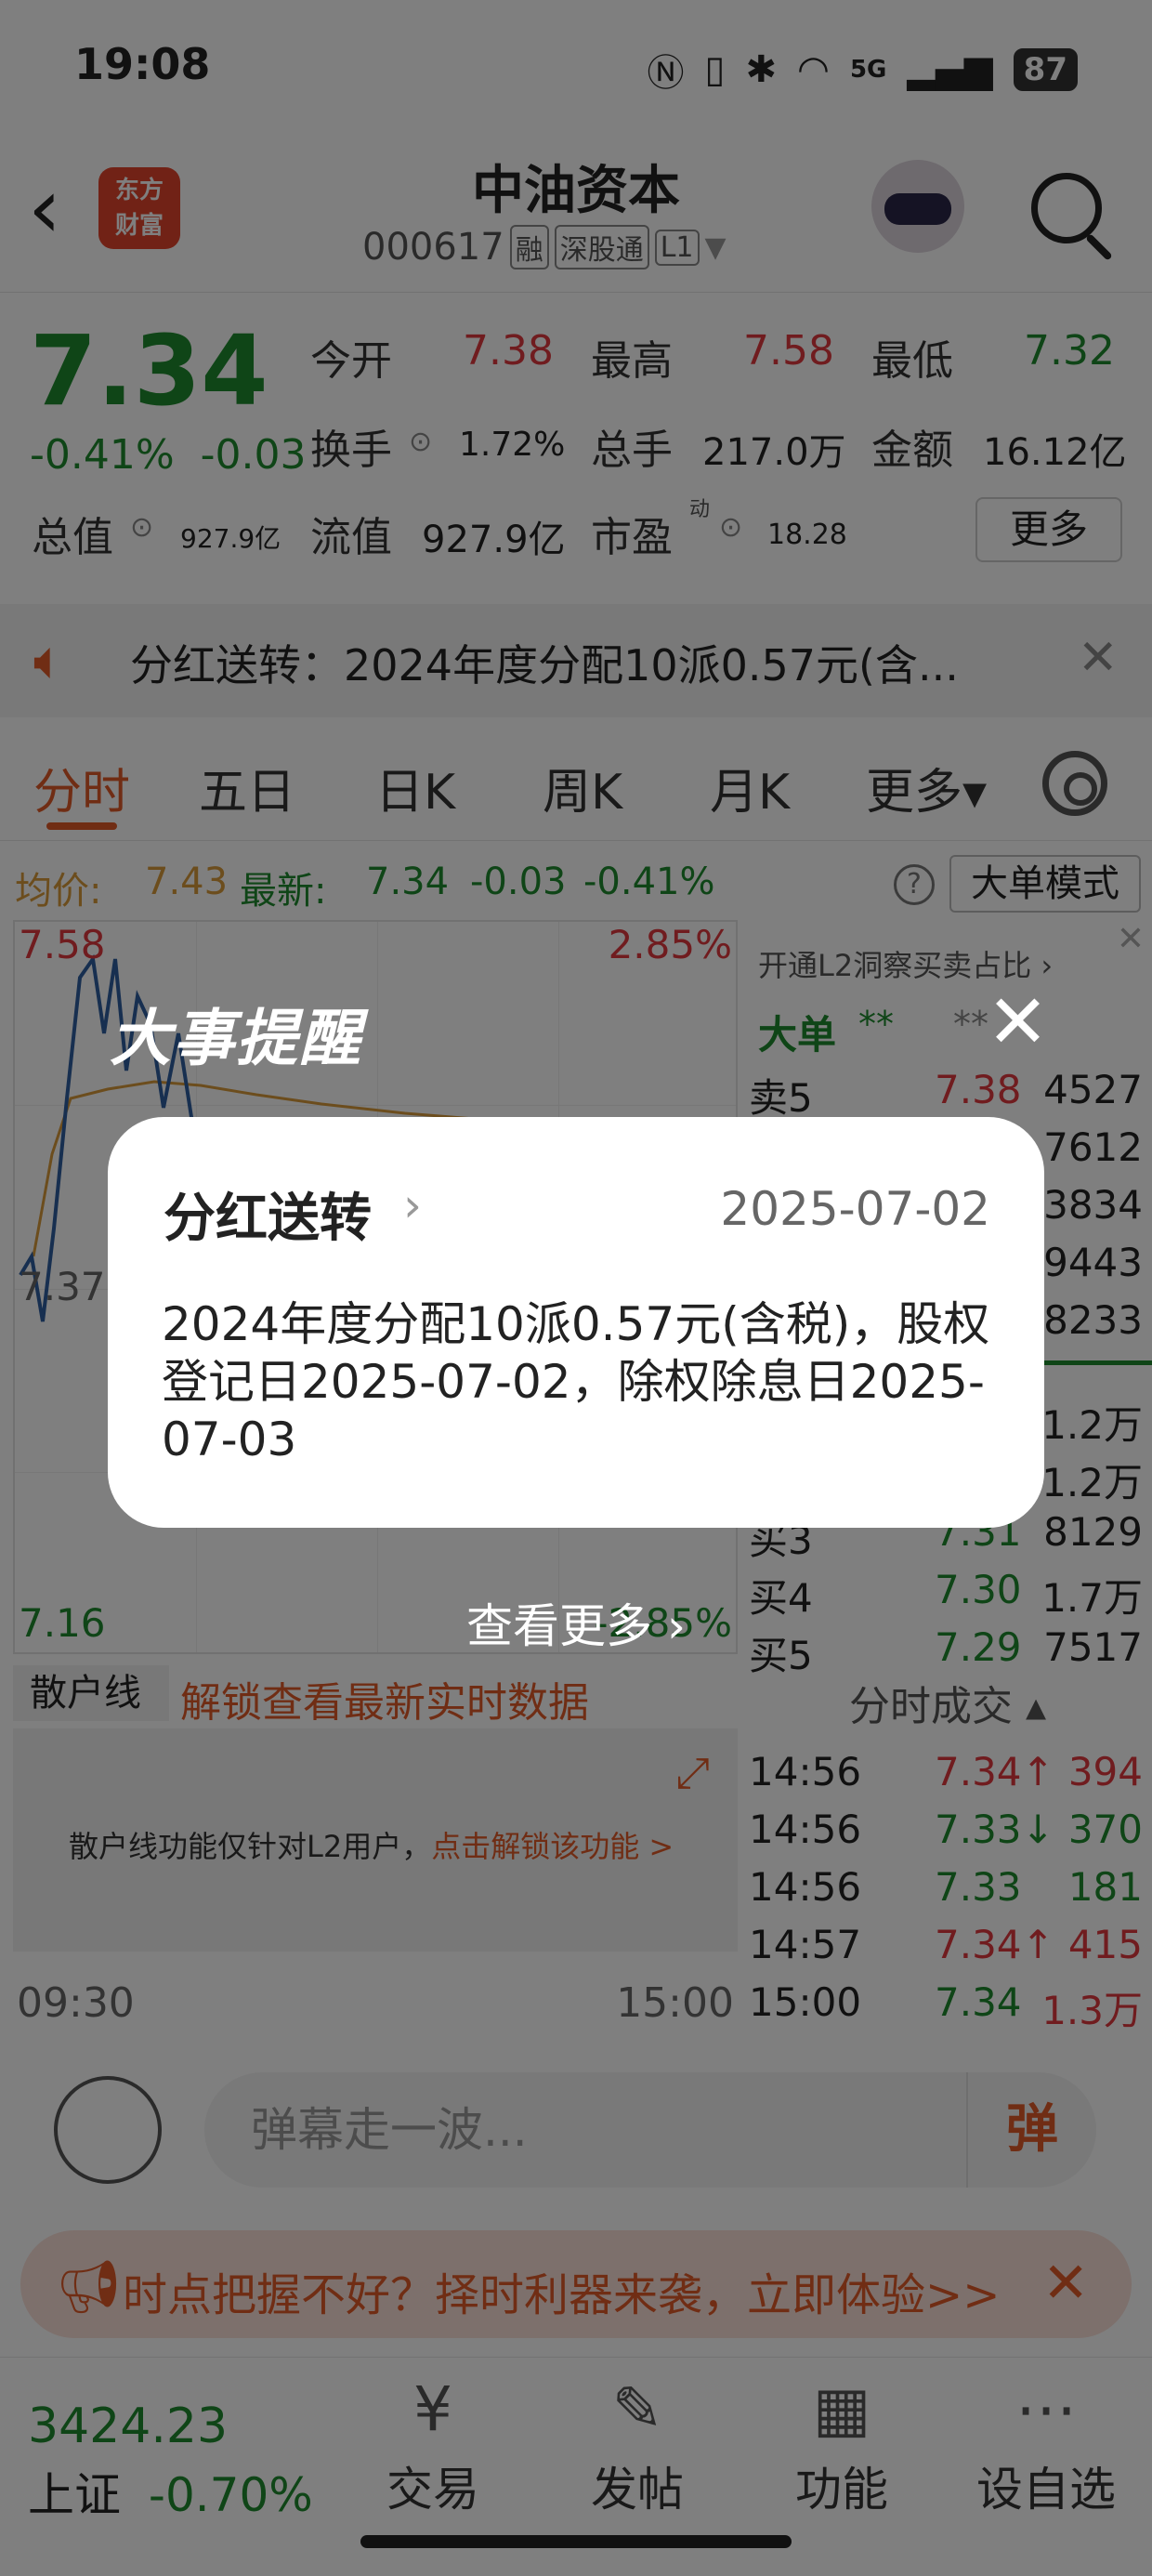 The height and width of the screenshot is (2576, 1152). What do you see at coordinates (855, 1209) in the screenshot?
I see `event-date: 2025-07-02` at bounding box center [855, 1209].